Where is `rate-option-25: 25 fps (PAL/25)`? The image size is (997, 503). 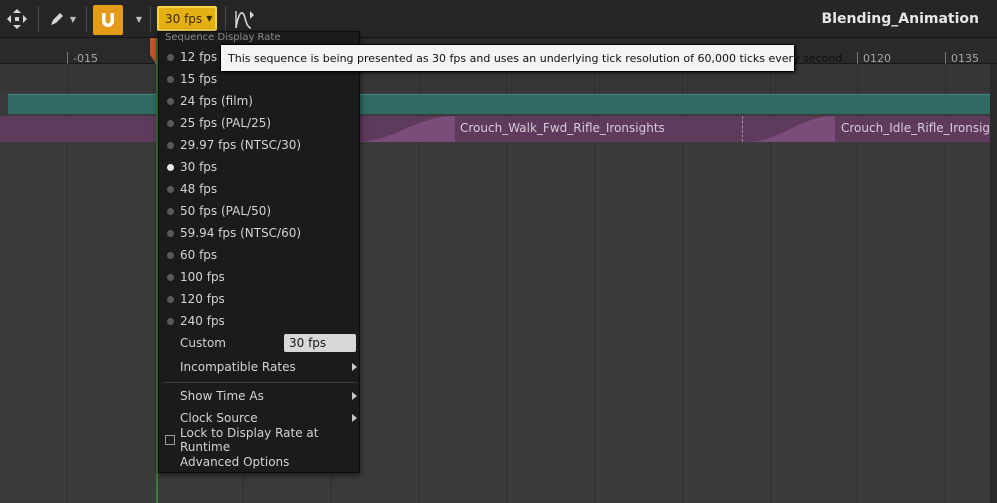 rate-option-25: 25 fps (PAL/25) is located at coordinates (259, 123).